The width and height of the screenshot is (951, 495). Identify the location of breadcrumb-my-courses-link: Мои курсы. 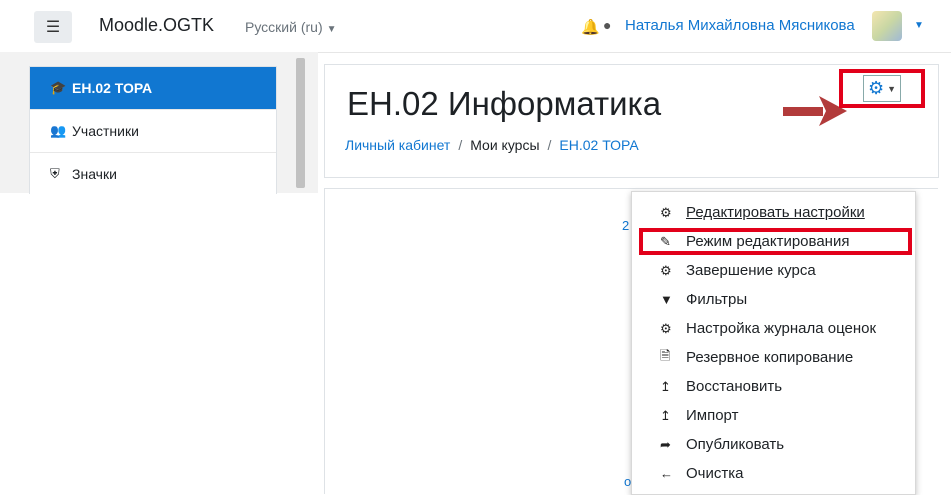
(504, 145).